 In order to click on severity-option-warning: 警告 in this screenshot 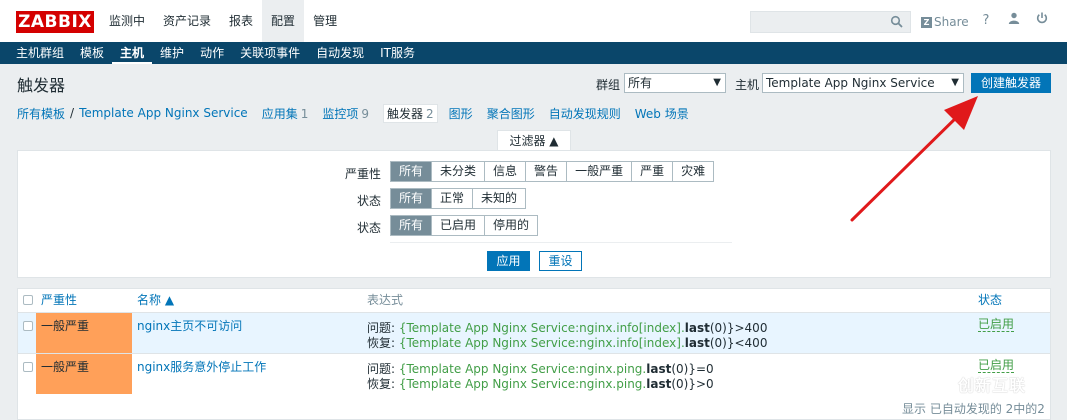, I will do `click(547, 171)`.